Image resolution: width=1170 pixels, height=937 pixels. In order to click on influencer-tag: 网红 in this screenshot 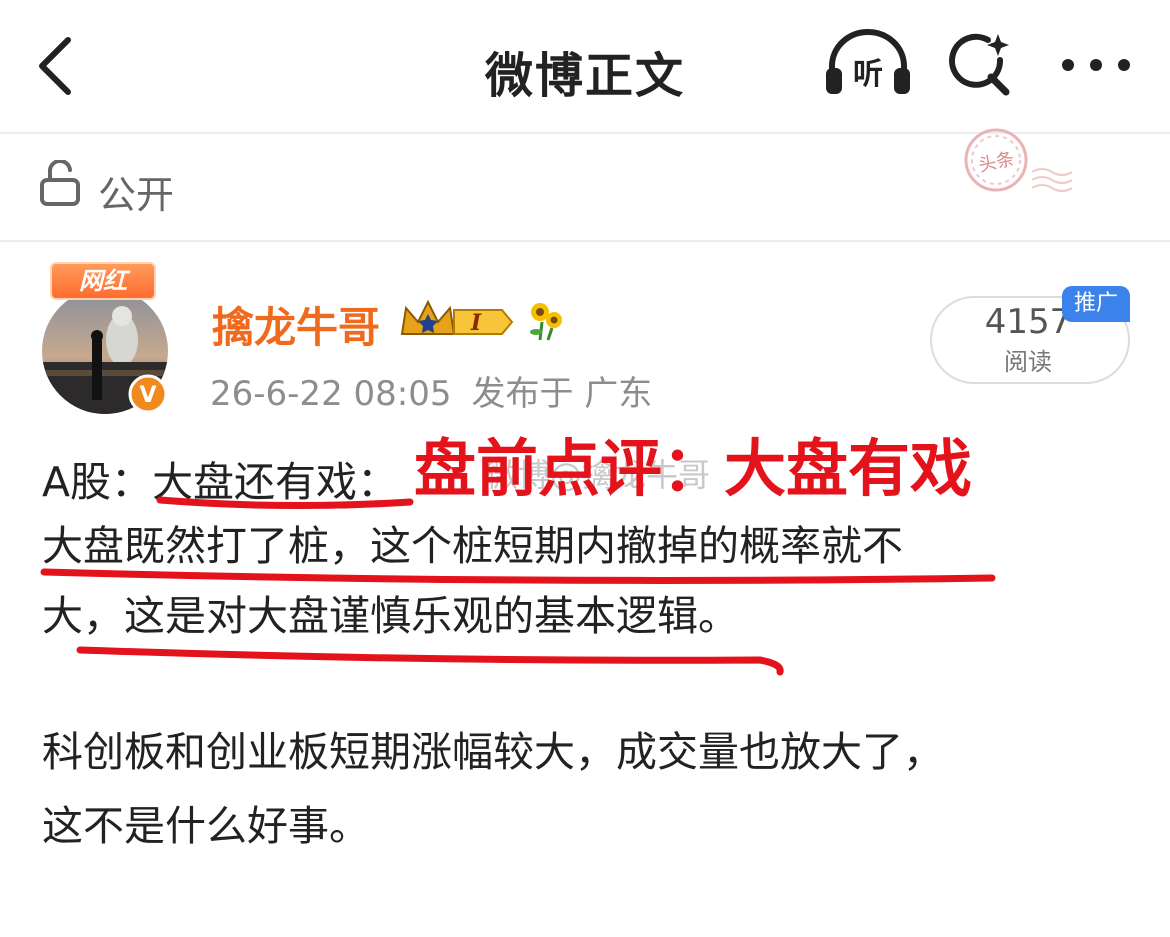, I will do `click(103, 281)`.